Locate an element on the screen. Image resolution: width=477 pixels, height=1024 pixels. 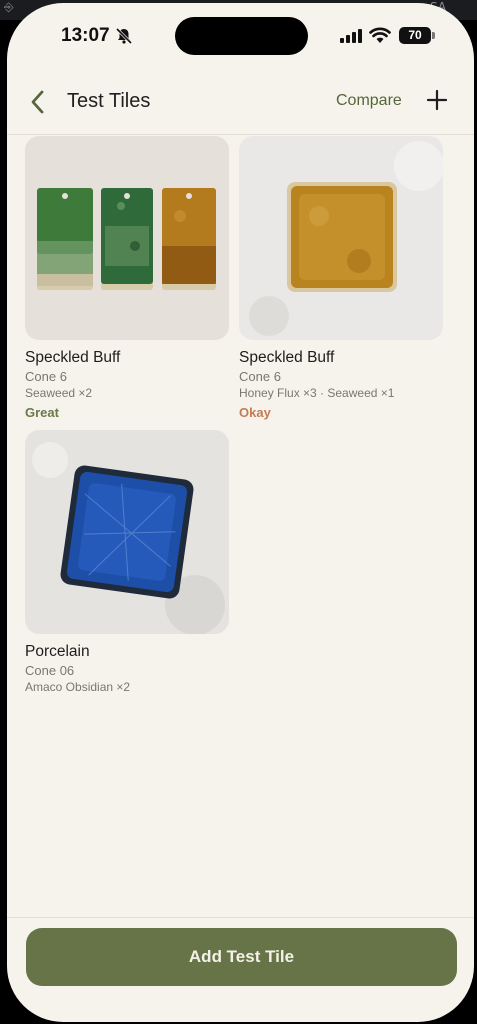
silent-bell-icon is located at coordinates (124, 36).